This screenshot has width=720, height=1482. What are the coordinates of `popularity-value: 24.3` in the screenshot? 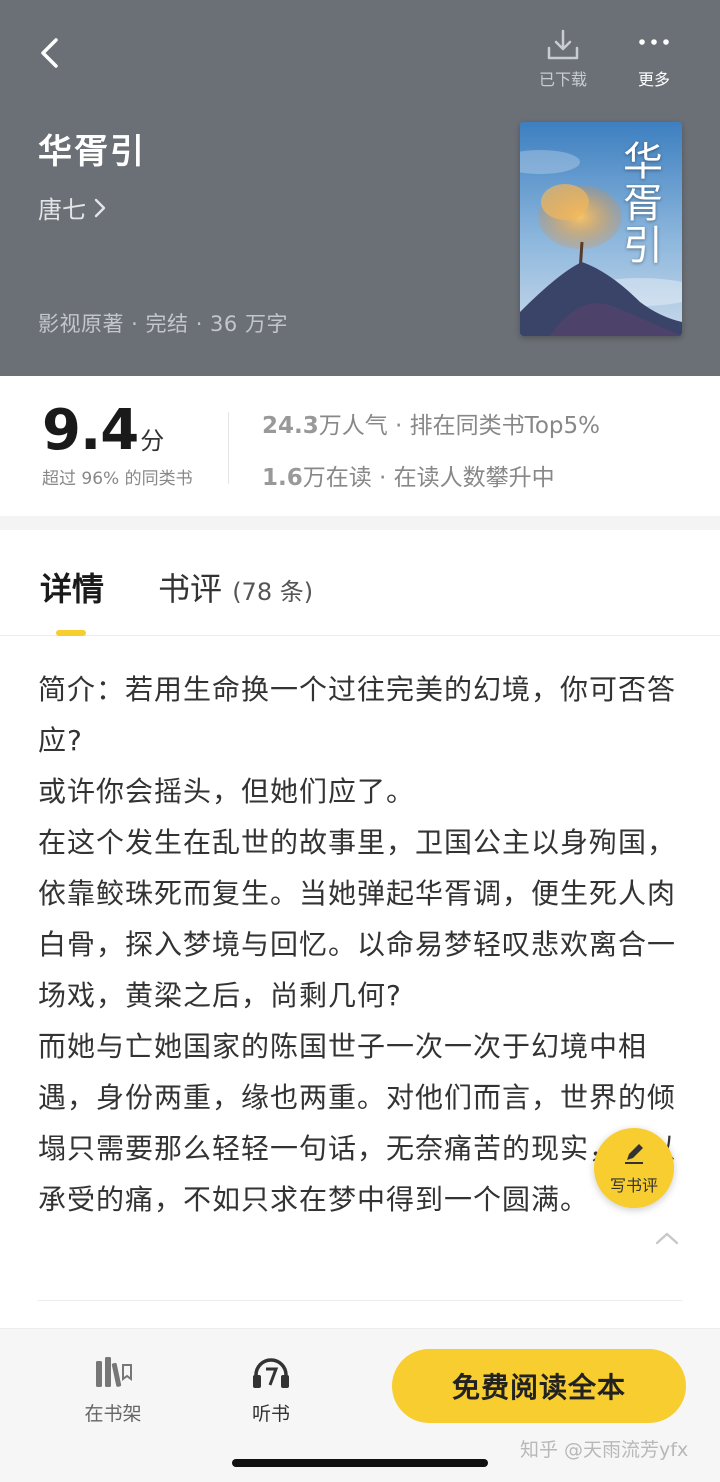 It's located at (290, 426).